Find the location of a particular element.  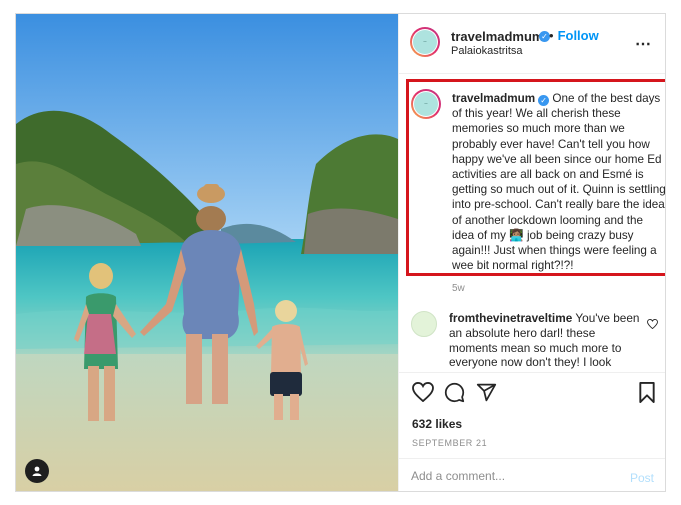

post-comment-button: Post is located at coordinates (642, 478).